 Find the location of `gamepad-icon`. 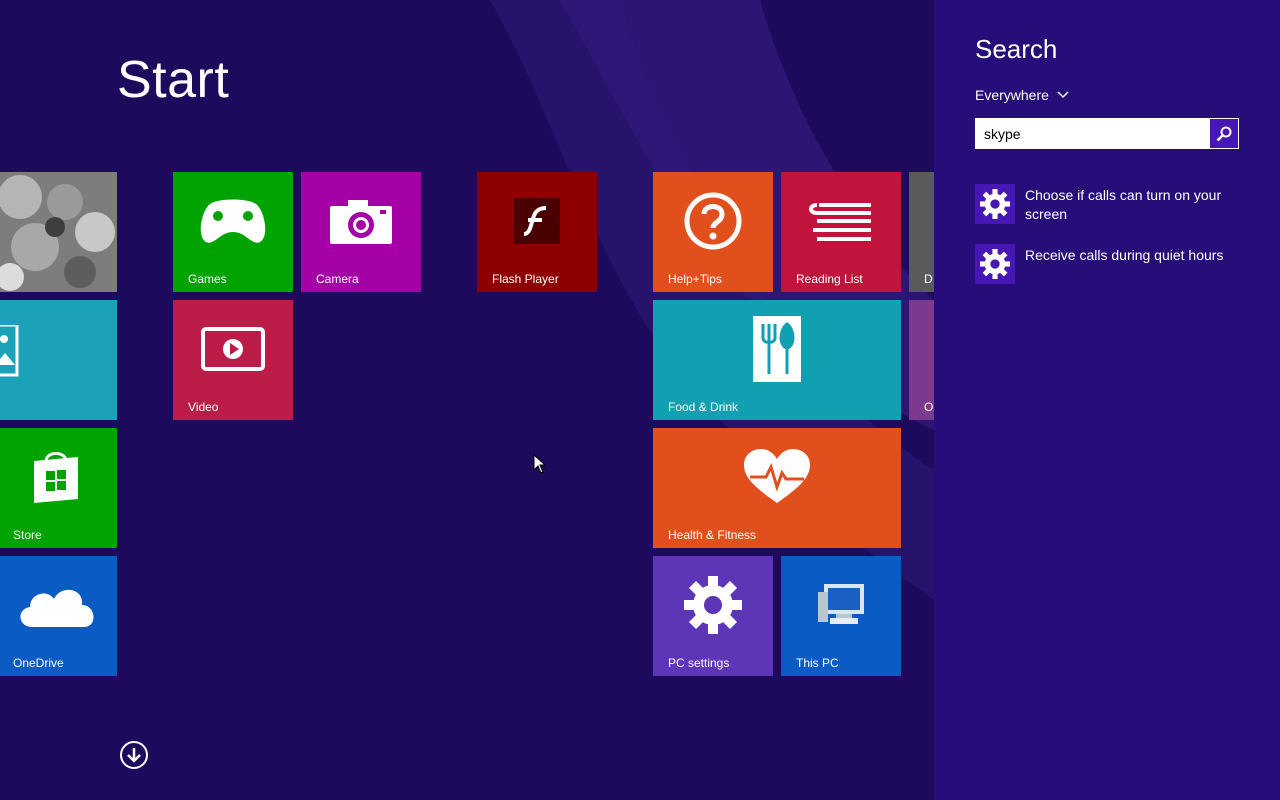

gamepad-icon is located at coordinates (233, 221).